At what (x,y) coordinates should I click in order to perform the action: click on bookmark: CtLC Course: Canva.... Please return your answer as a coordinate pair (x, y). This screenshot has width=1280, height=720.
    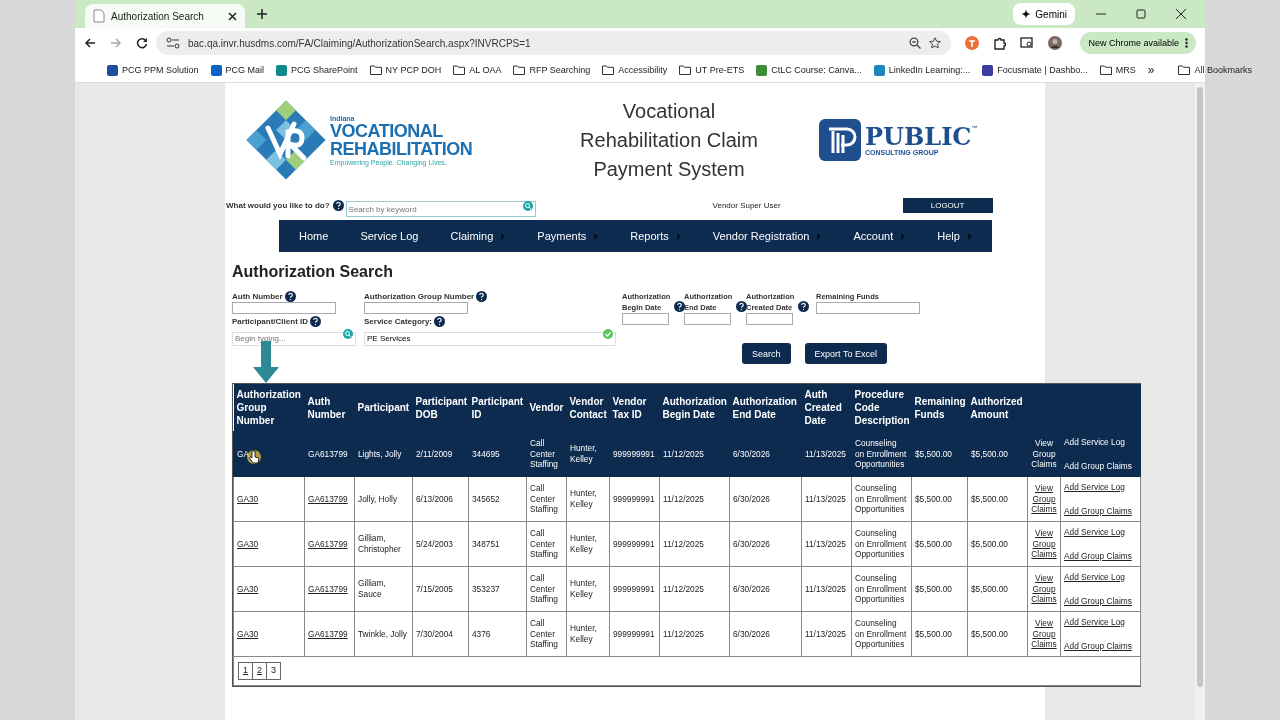
    Looking at the image, I should click on (809, 70).